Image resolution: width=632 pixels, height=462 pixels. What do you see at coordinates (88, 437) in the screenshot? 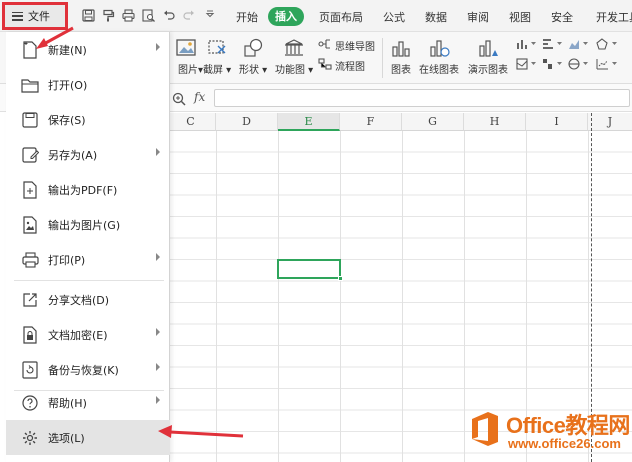
I see `menu-item-options: 选项(L)` at bounding box center [88, 437].